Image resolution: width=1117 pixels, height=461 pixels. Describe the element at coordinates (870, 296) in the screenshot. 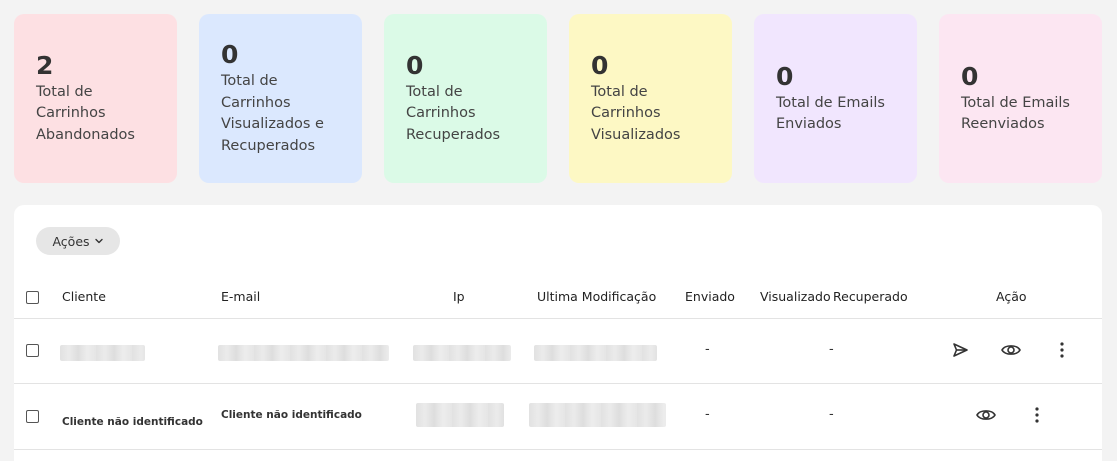

I see `header-recuperado: Recuperado` at that location.